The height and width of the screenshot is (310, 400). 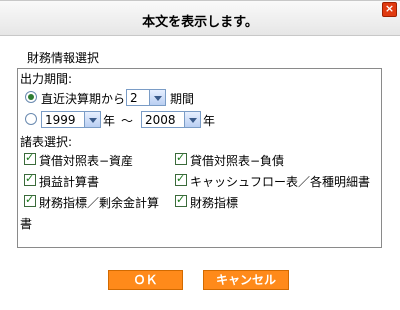 I want to click on financial-indicators-label: 財務指標, so click(x=214, y=203).